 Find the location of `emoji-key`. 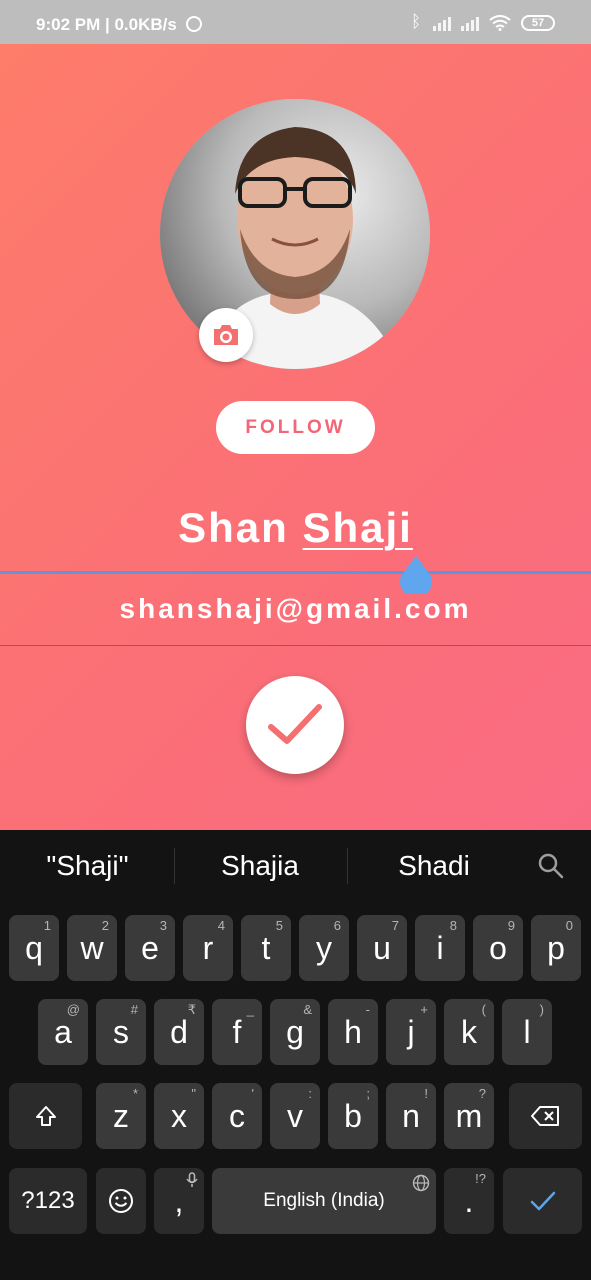

emoji-key is located at coordinates (121, 1201).